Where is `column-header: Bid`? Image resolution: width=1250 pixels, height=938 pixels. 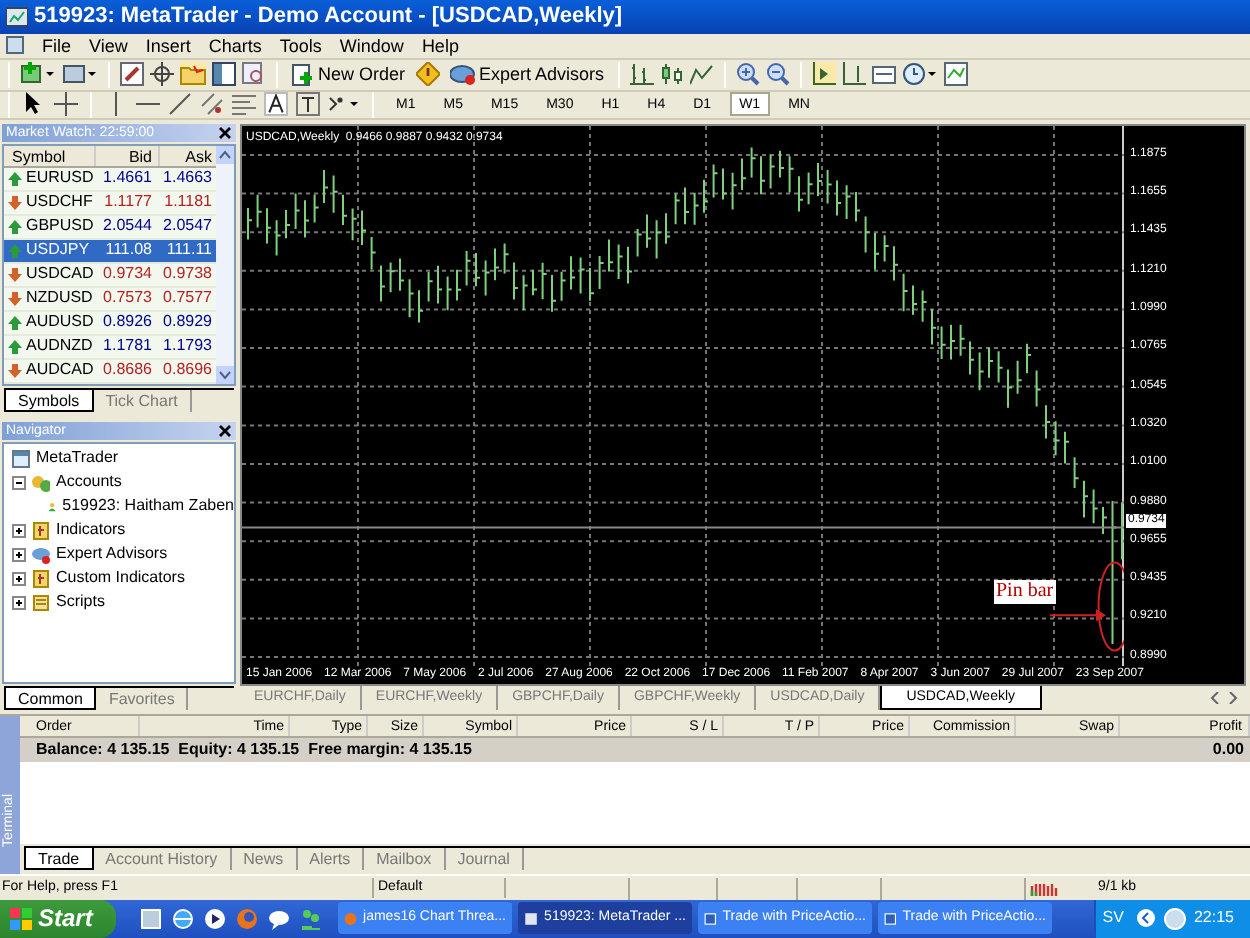
column-header: Bid is located at coordinates (126, 155).